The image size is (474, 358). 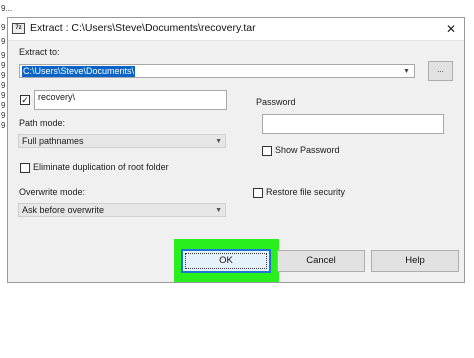 What do you see at coordinates (276, 102) in the screenshot?
I see `password-label: Password` at bounding box center [276, 102].